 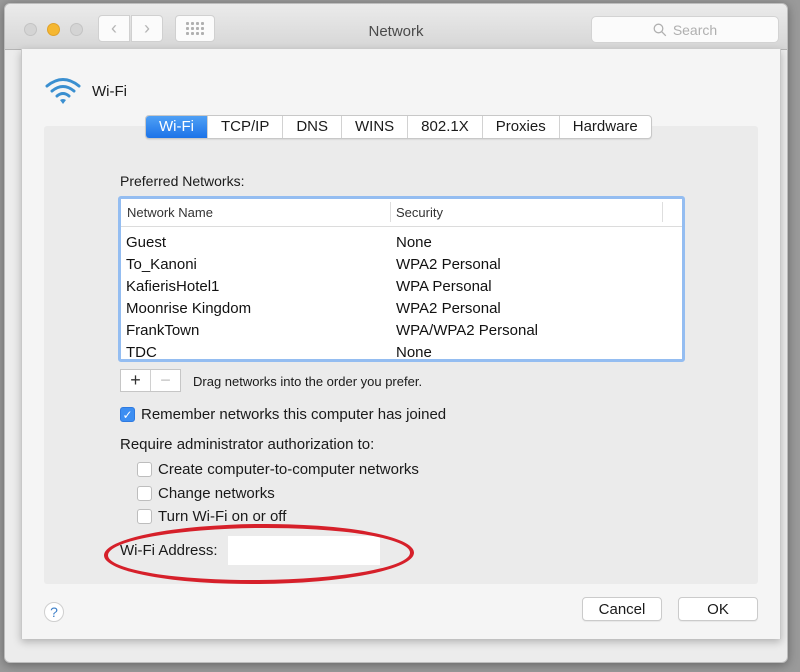 I want to click on wifi-icon, so click(x=63, y=91).